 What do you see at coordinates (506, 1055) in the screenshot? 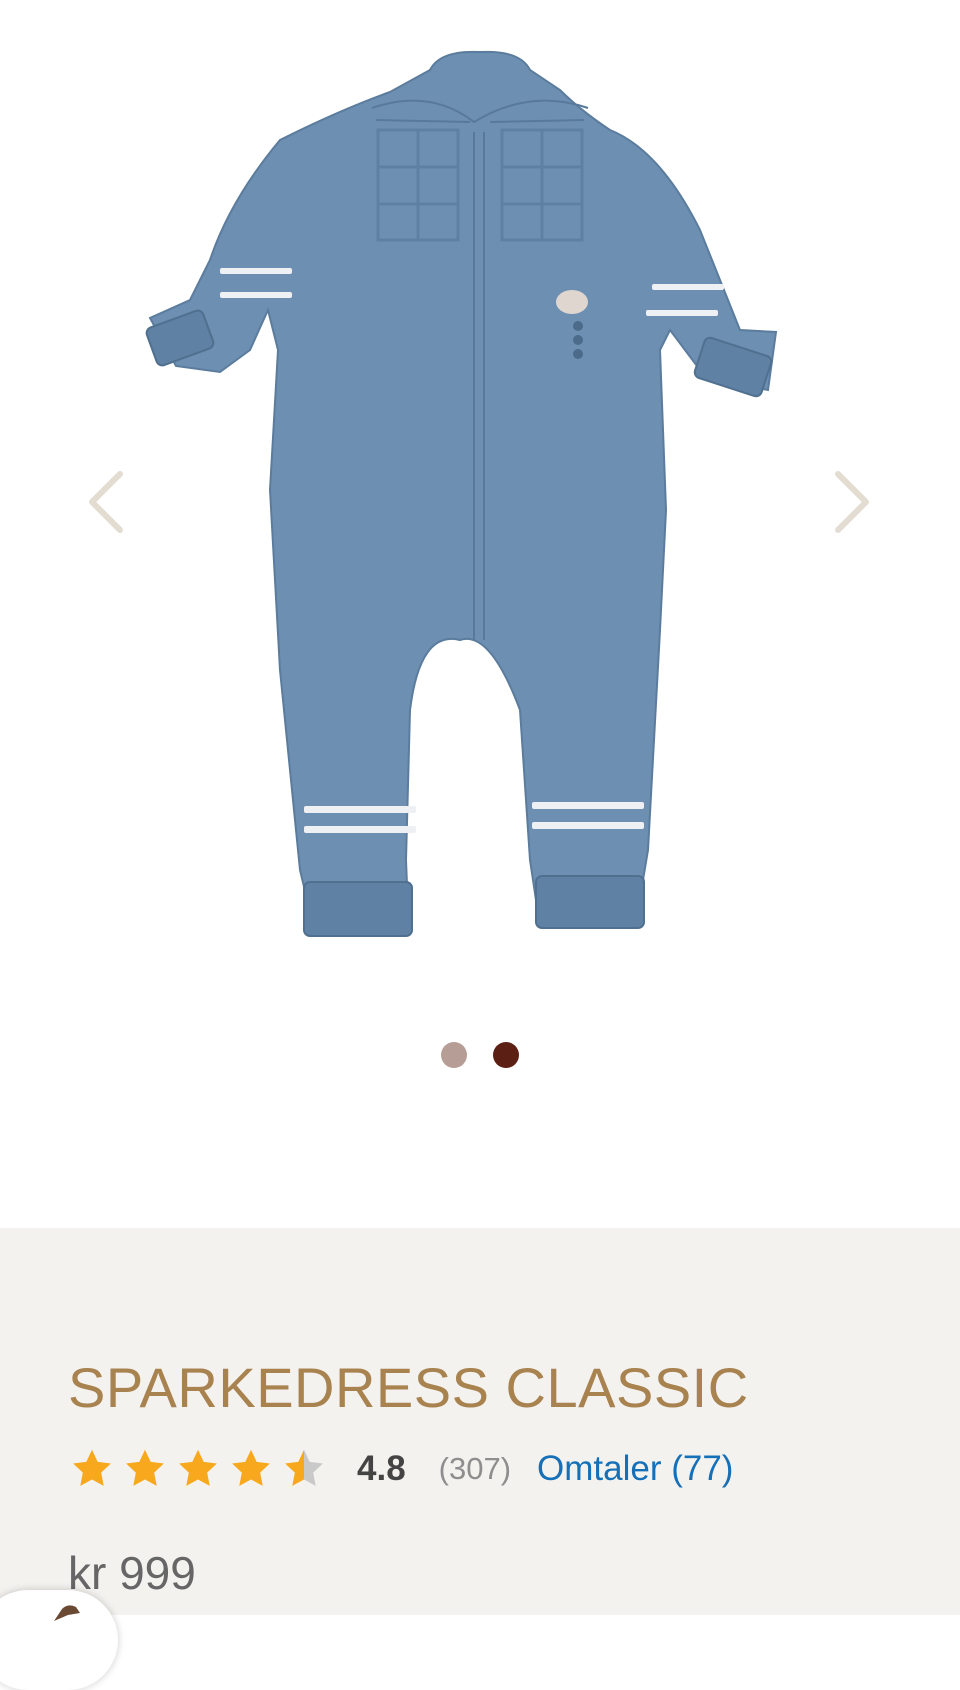
I see `color-swatch-brown` at bounding box center [506, 1055].